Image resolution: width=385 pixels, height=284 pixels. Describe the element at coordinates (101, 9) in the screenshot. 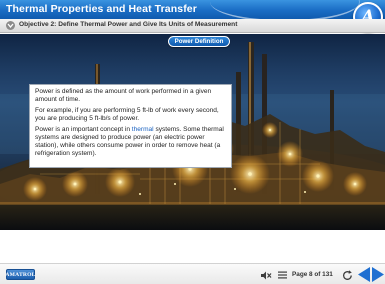

I see `lesson-title: Thermal Properties and Heat Transfer` at that location.